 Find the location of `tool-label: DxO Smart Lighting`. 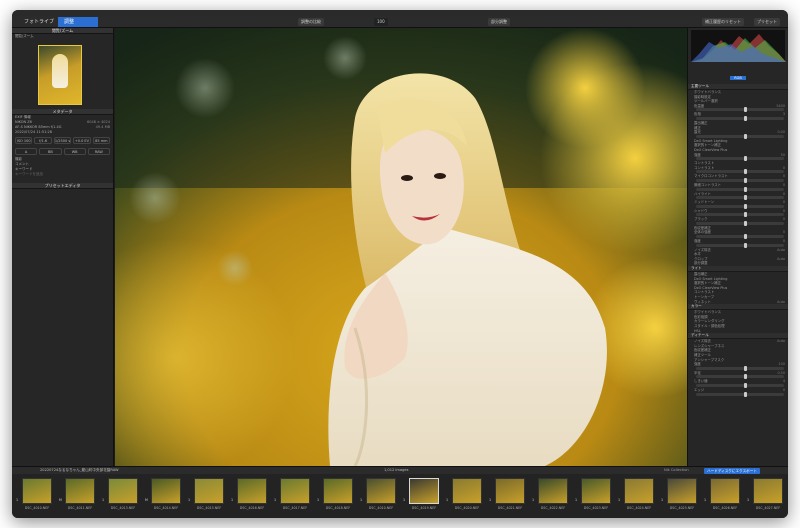

tool-label: DxO Smart Lighting is located at coordinates (711, 140).